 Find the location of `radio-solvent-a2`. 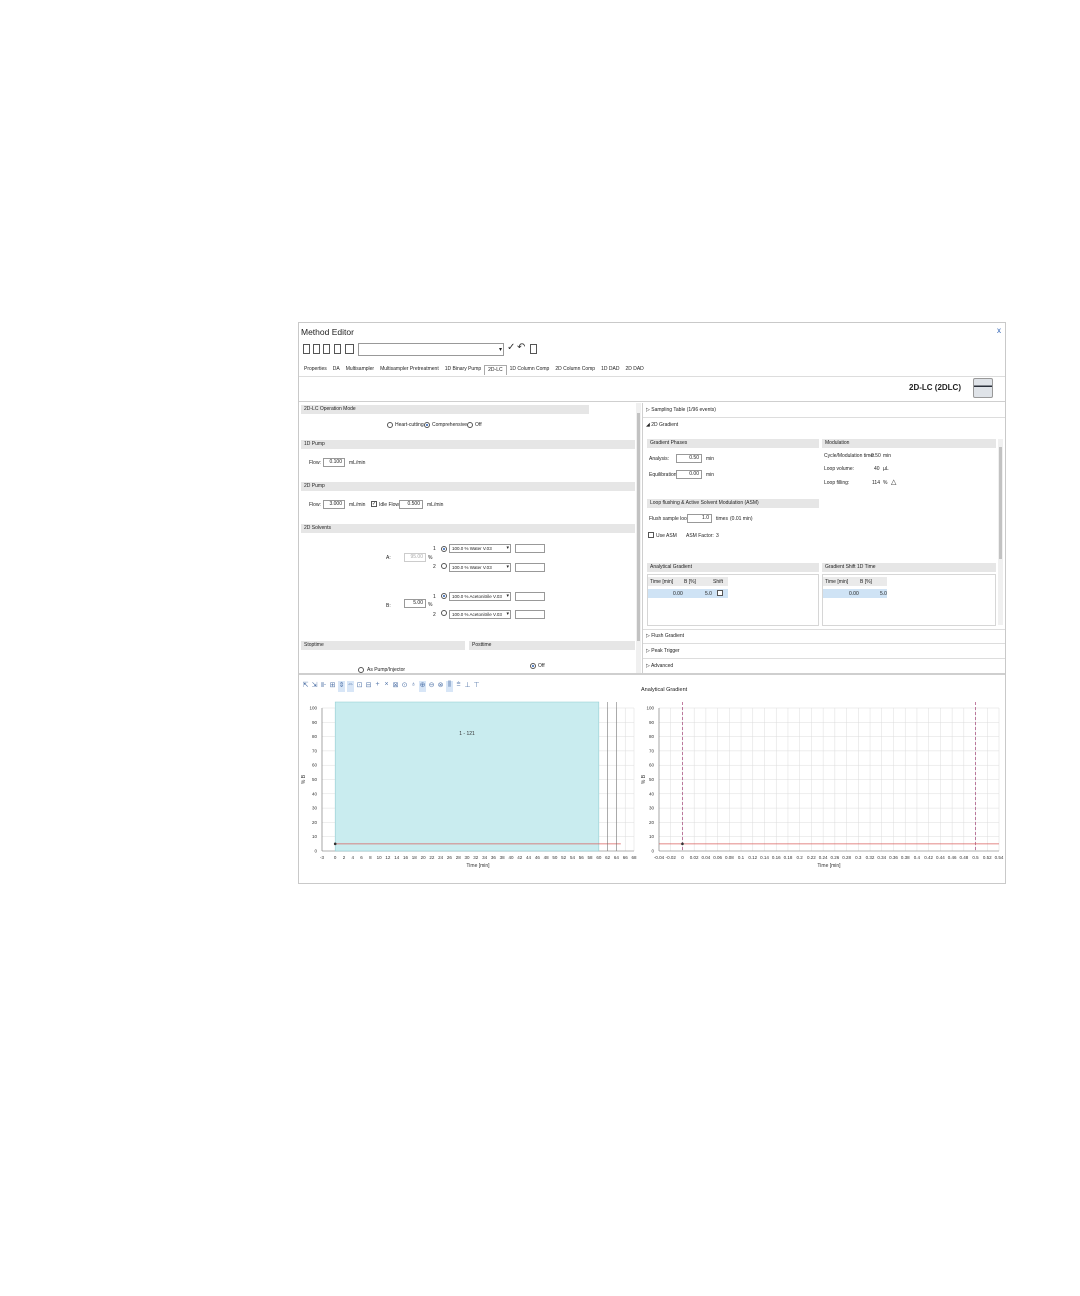

radio-solvent-a2 is located at coordinates (444, 566).